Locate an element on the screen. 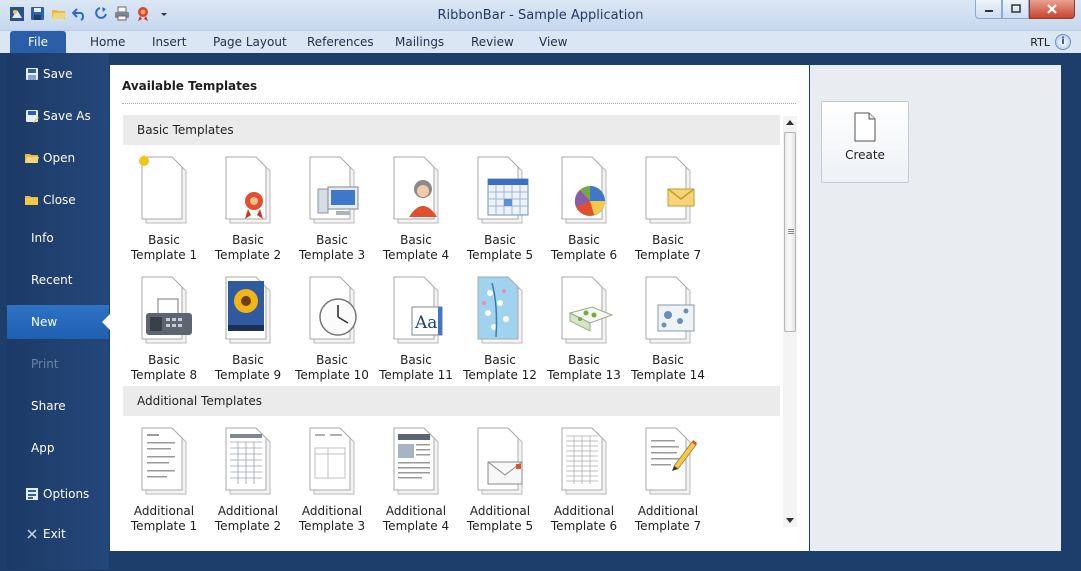  nav-item-share: Share is located at coordinates (58, 406).